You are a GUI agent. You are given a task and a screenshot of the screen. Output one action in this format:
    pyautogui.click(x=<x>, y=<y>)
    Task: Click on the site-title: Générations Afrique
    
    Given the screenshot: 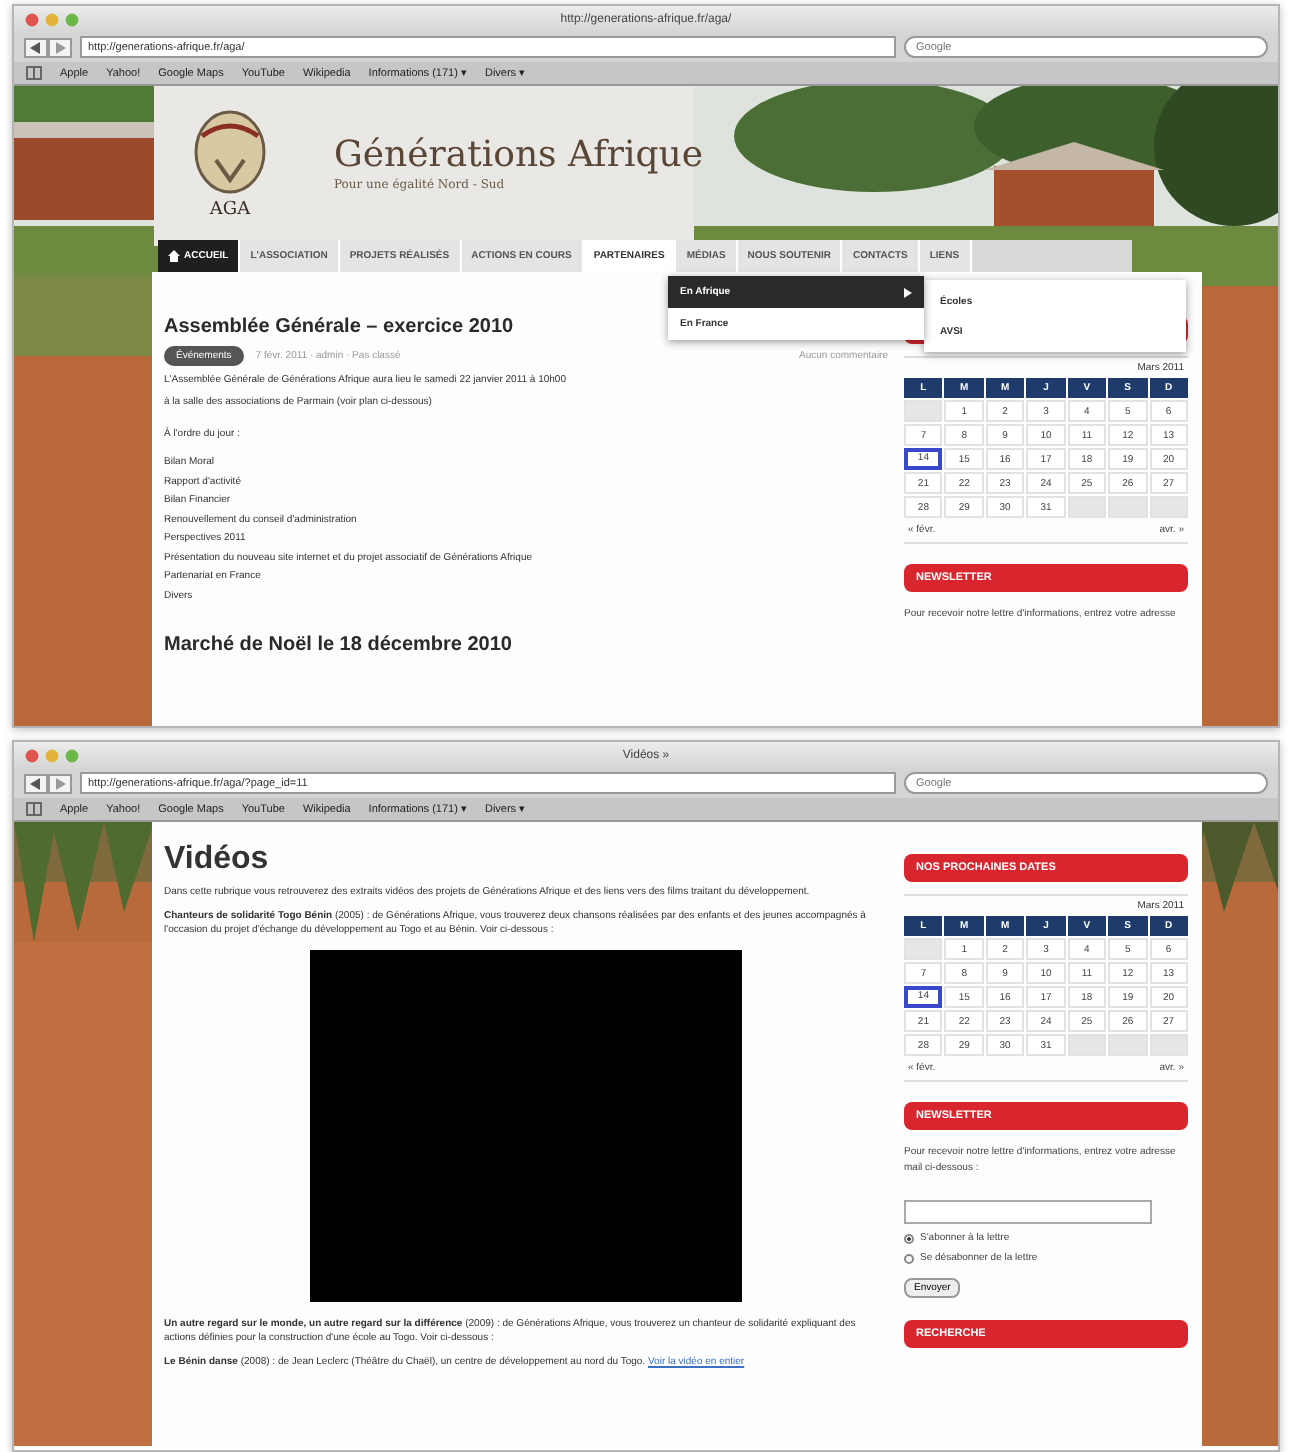 What is the action you would take?
    pyautogui.click(x=518, y=155)
    